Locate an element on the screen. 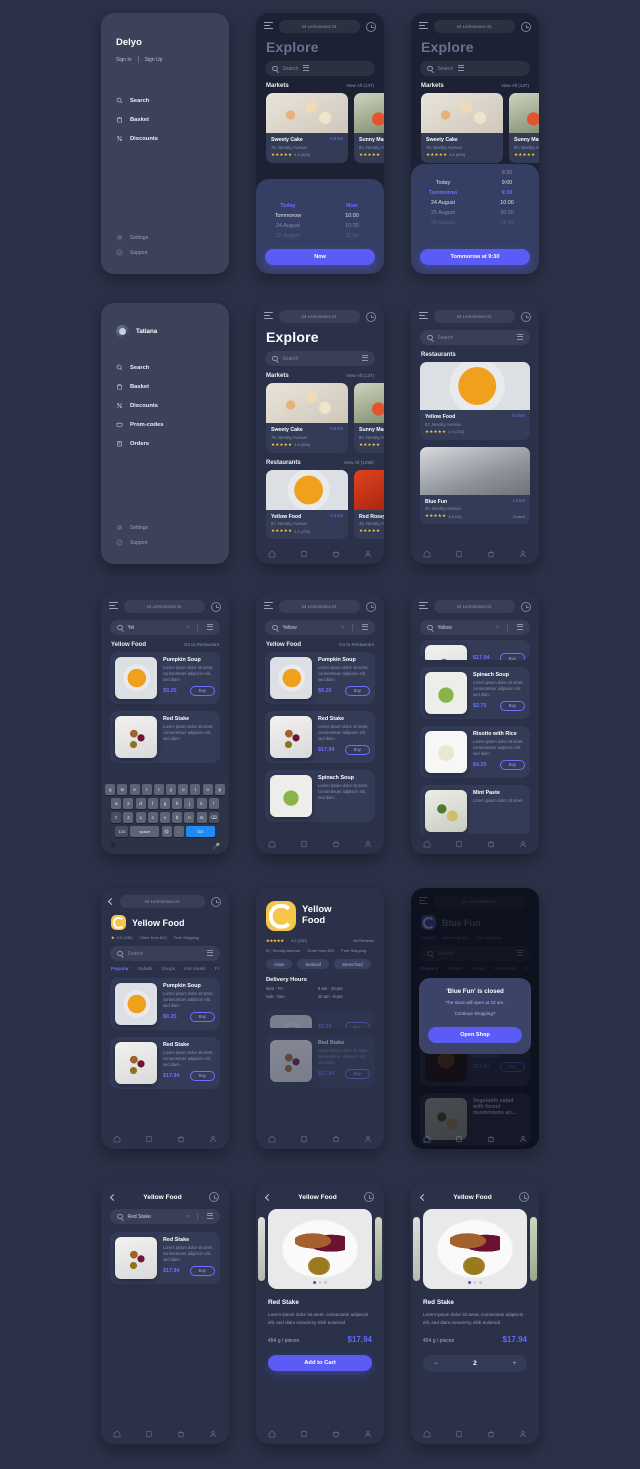  emoji-icon: ☺ is located at coordinates (113, 846).